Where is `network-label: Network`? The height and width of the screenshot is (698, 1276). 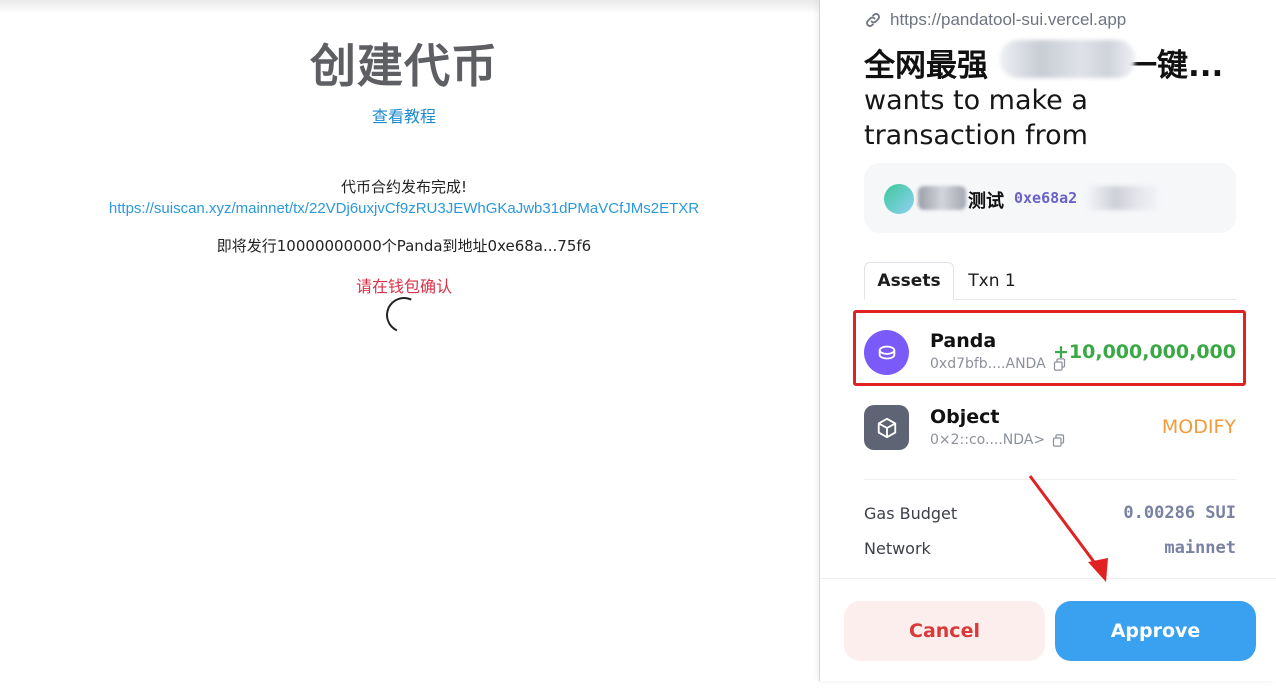 network-label: Network is located at coordinates (897, 548).